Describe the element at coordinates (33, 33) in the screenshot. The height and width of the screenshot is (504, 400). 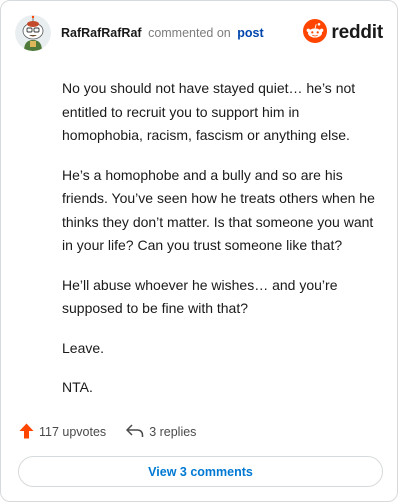
I see `snoo-avatar-icon` at that location.